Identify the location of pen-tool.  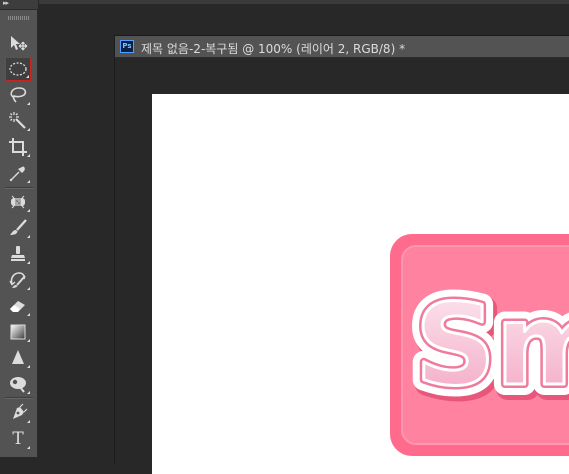
(18, 413).